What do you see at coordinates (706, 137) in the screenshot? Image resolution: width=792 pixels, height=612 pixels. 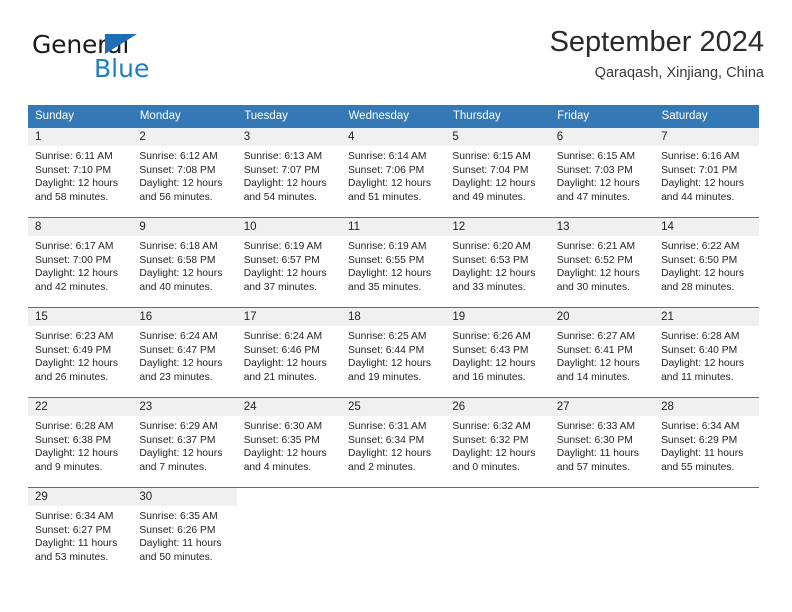 I see `day-number: 7` at bounding box center [706, 137].